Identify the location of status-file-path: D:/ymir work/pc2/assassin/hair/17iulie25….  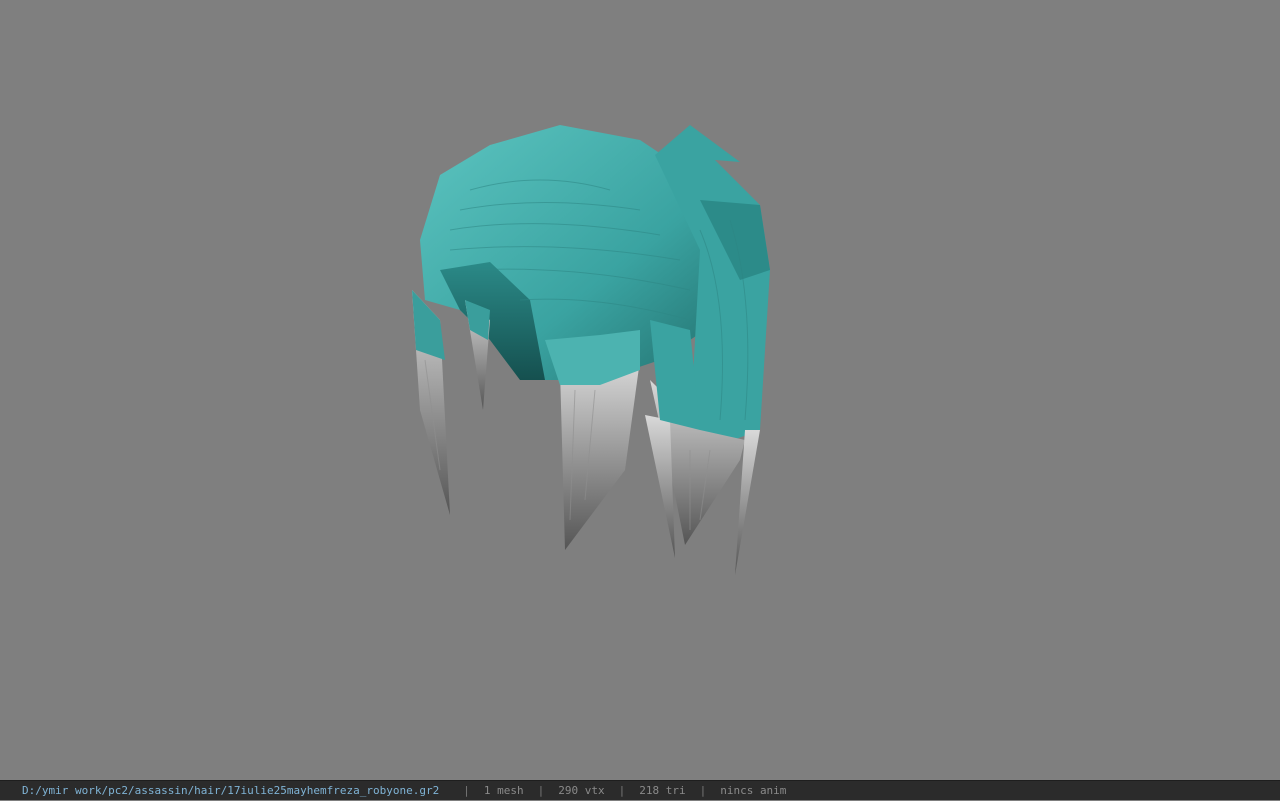
(231, 790).